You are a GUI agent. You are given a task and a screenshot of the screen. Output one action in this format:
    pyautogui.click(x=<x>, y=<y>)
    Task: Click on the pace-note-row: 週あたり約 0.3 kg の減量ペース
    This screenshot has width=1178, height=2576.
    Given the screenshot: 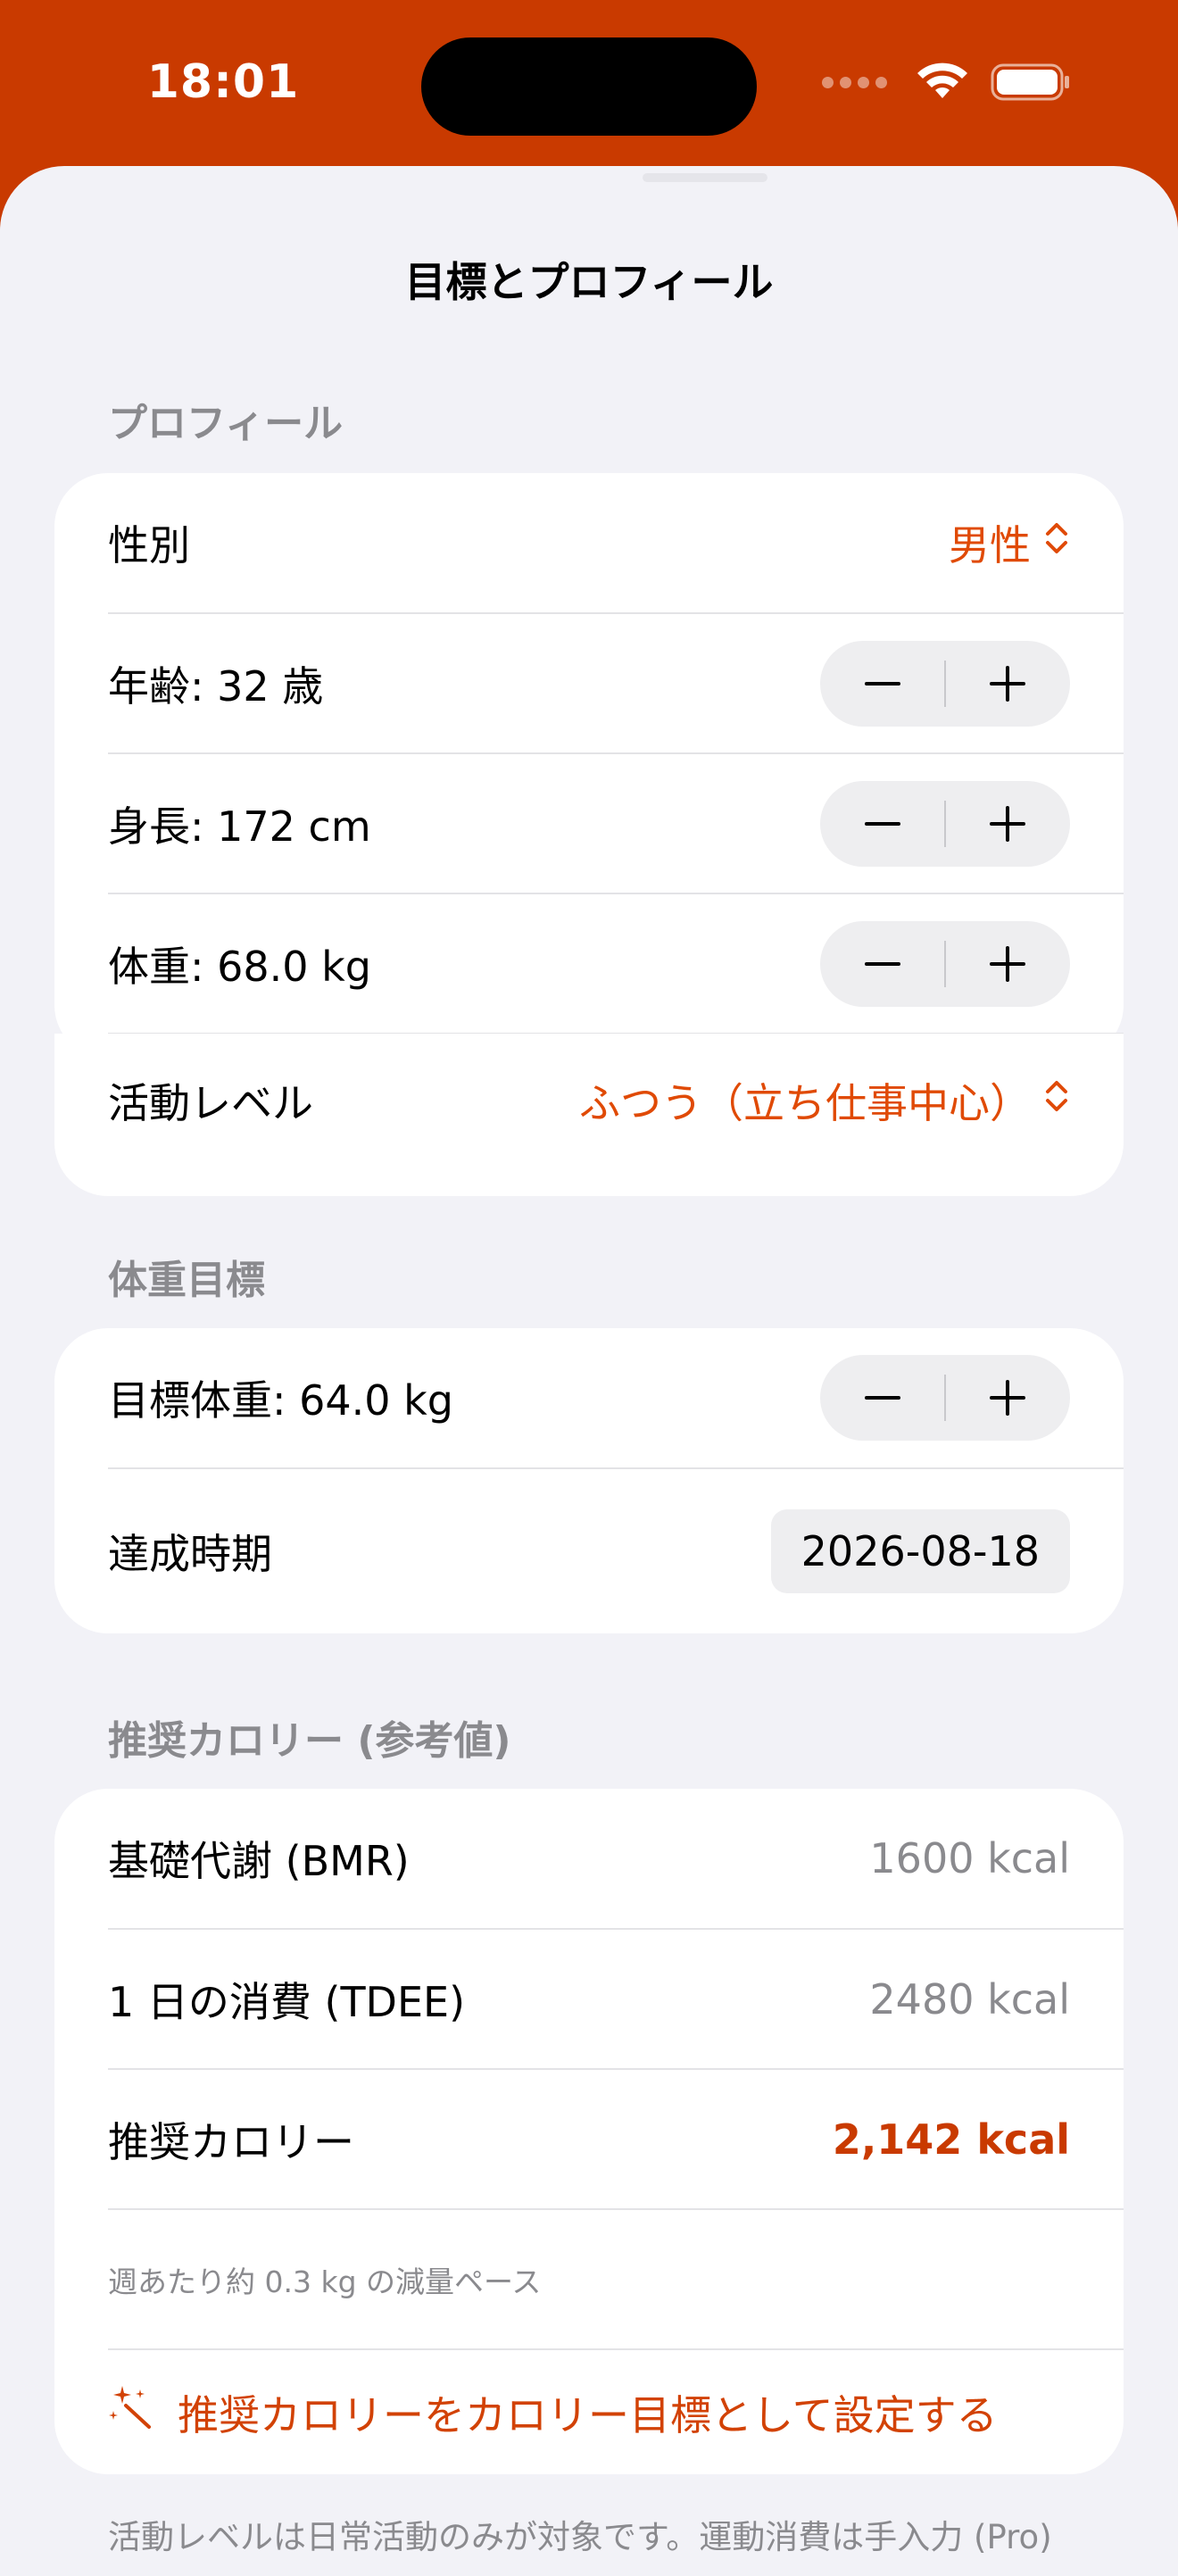 What is the action you would take?
    pyautogui.click(x=589, y=2279)
    